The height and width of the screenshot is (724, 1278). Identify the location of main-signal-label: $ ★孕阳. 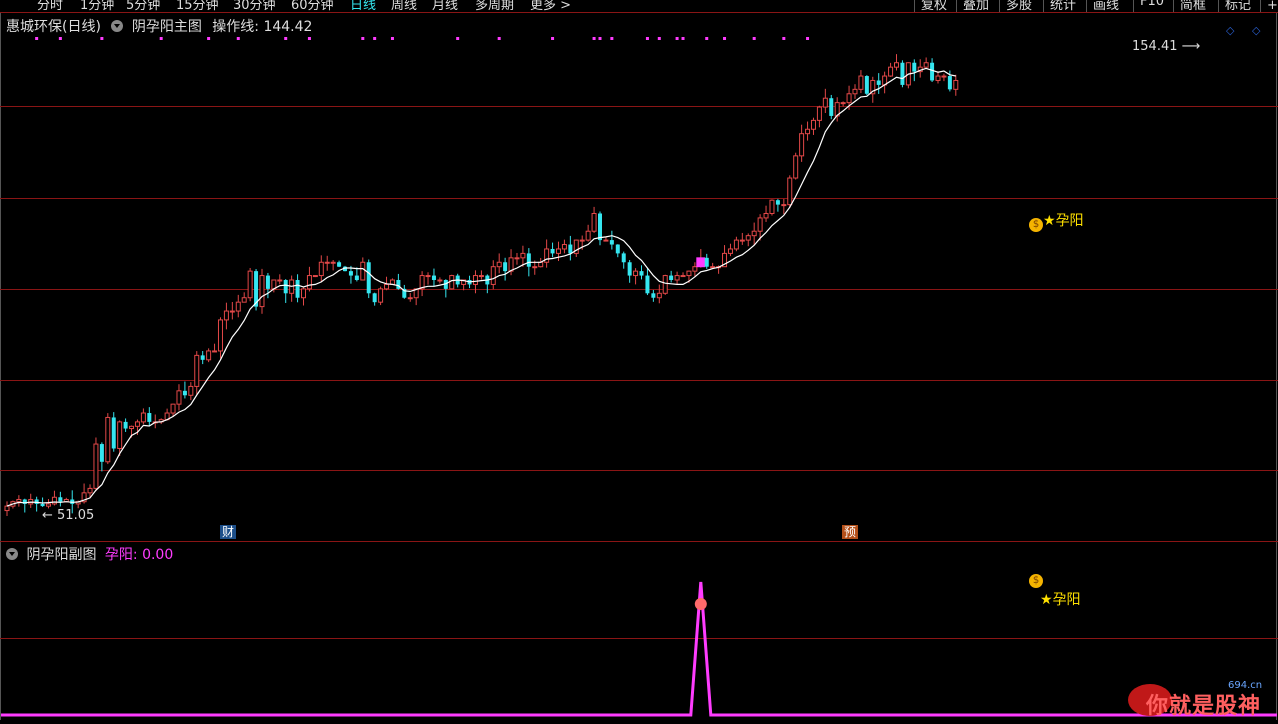
(1056, 221).